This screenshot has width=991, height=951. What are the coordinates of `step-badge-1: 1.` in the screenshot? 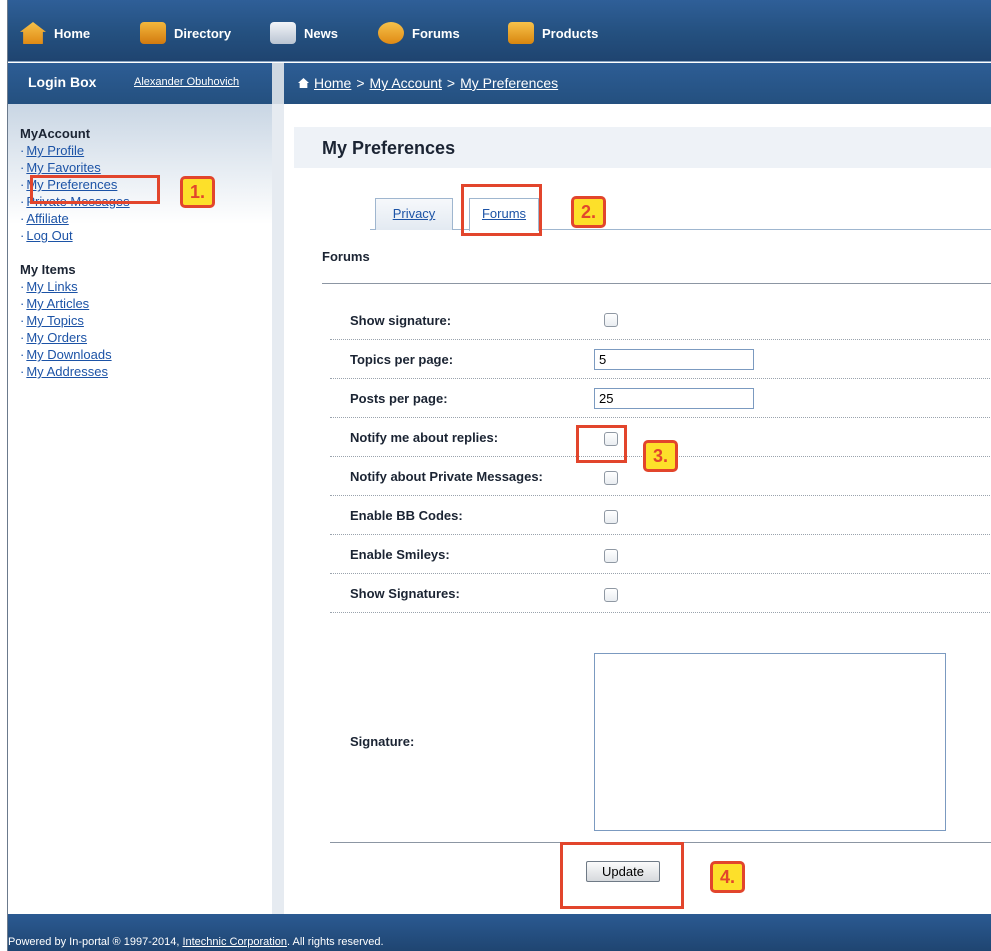 It's located at (198, 192).